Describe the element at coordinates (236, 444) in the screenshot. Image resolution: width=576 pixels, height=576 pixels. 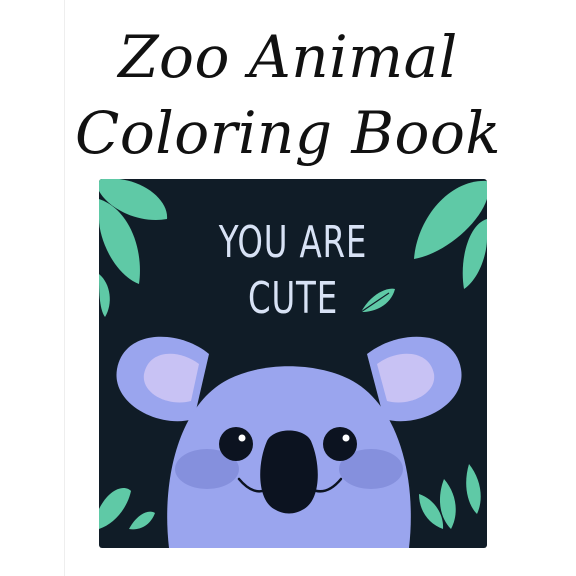
I see `koala-left-eye` at that location.